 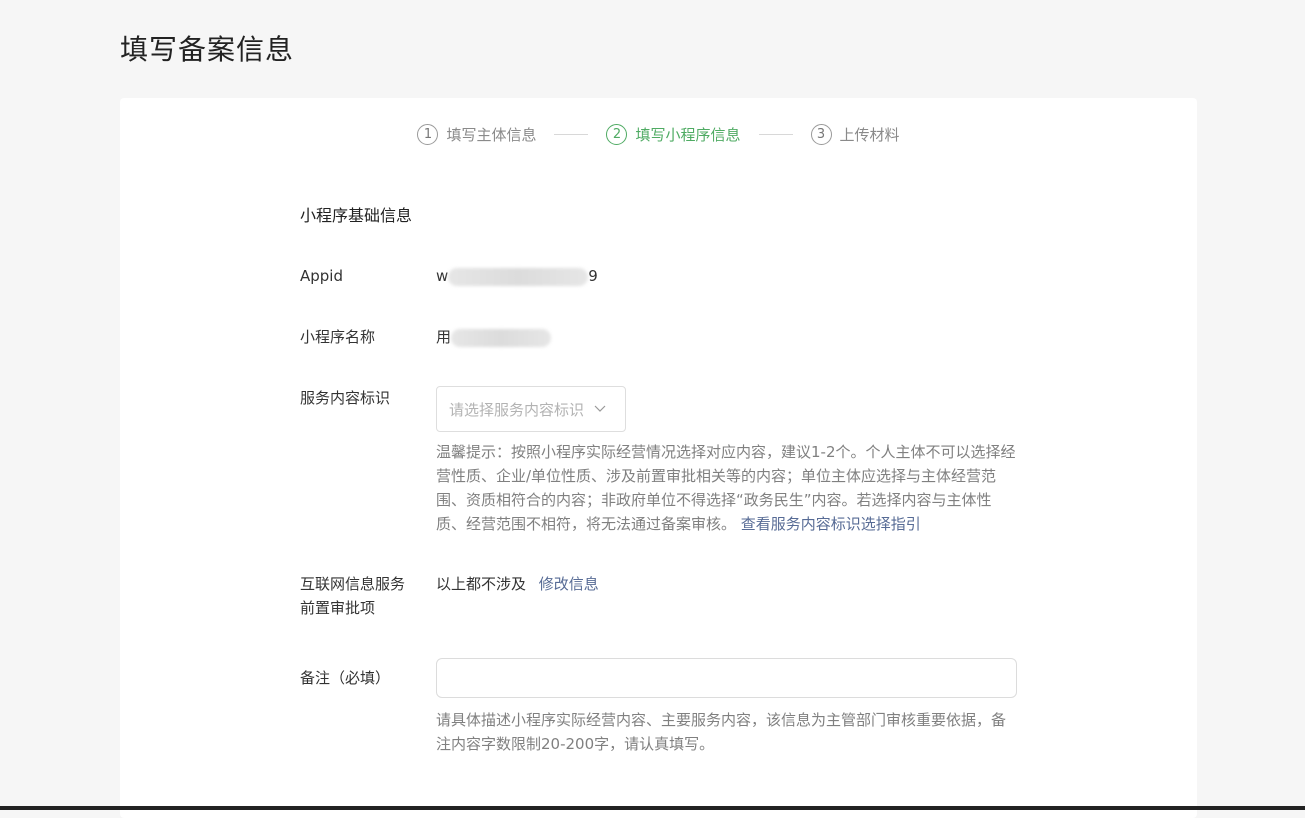 What do you see at coordinates (345, 398) in the screenshot?
I see `service-tag-label: 服务内容标识` at bounding box center [345, 398].